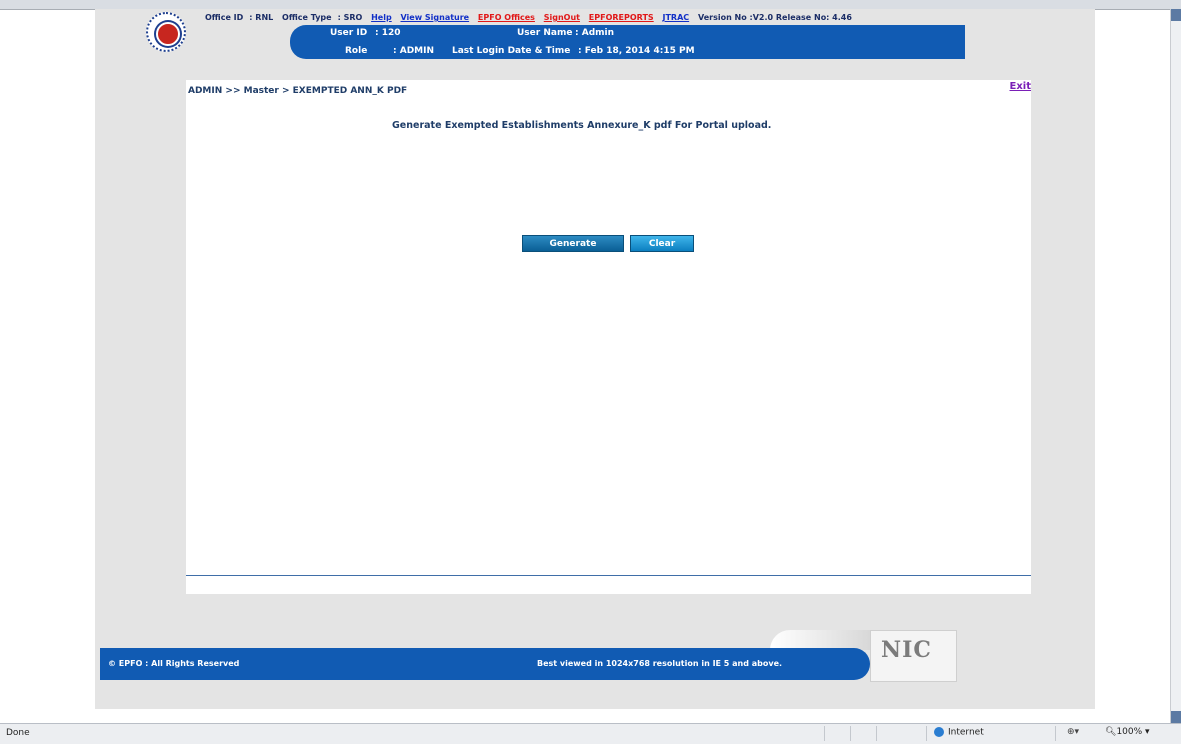 This screenshot has width=1181, height=744. I want to click on office-id-label: Office ID, so click(224, 17).